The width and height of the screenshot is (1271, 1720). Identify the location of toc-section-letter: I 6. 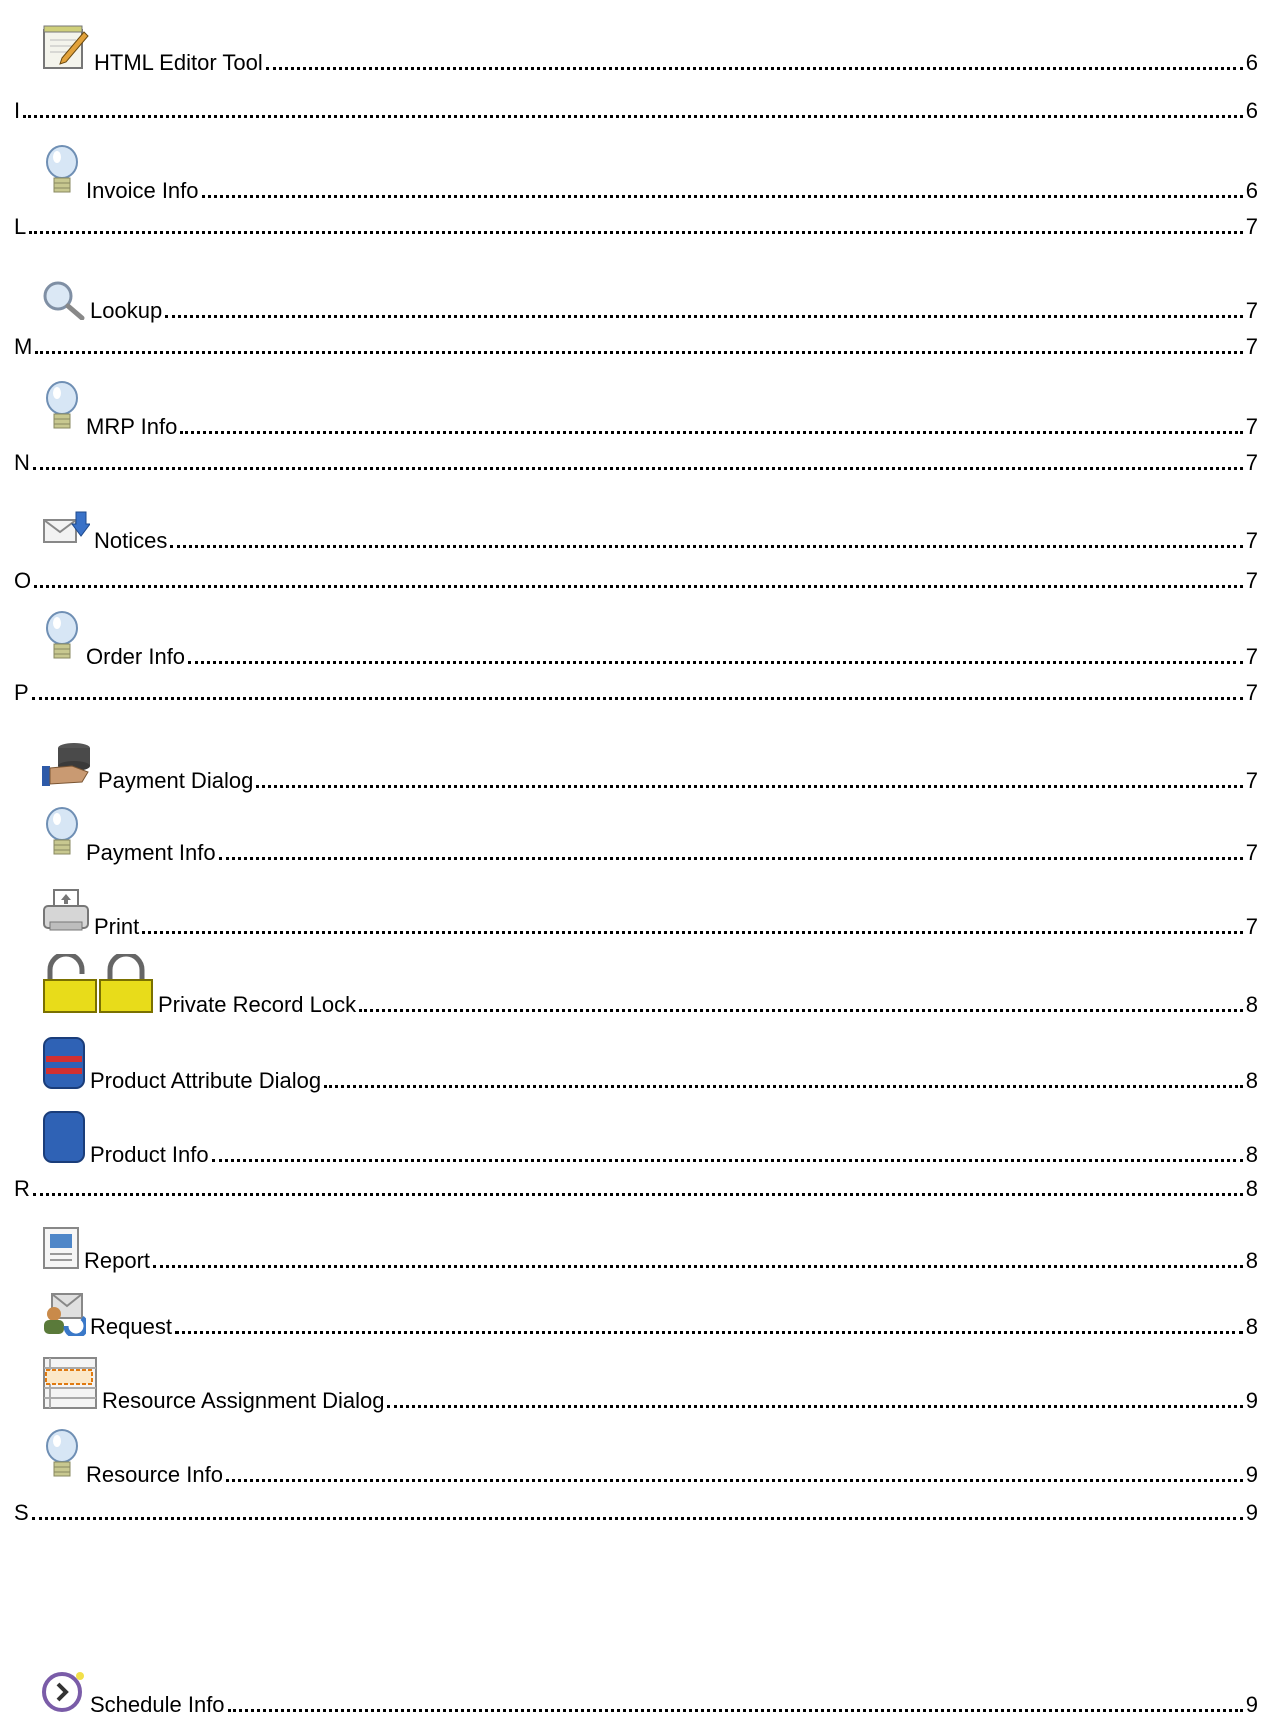
(636, 104).